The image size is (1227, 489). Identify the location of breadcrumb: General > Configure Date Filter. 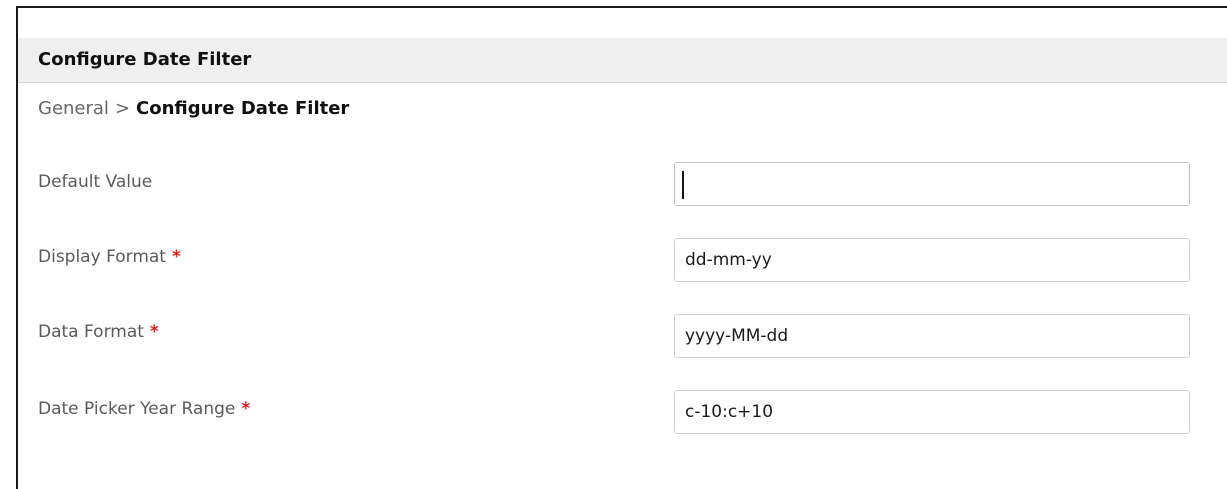
(193, 108).